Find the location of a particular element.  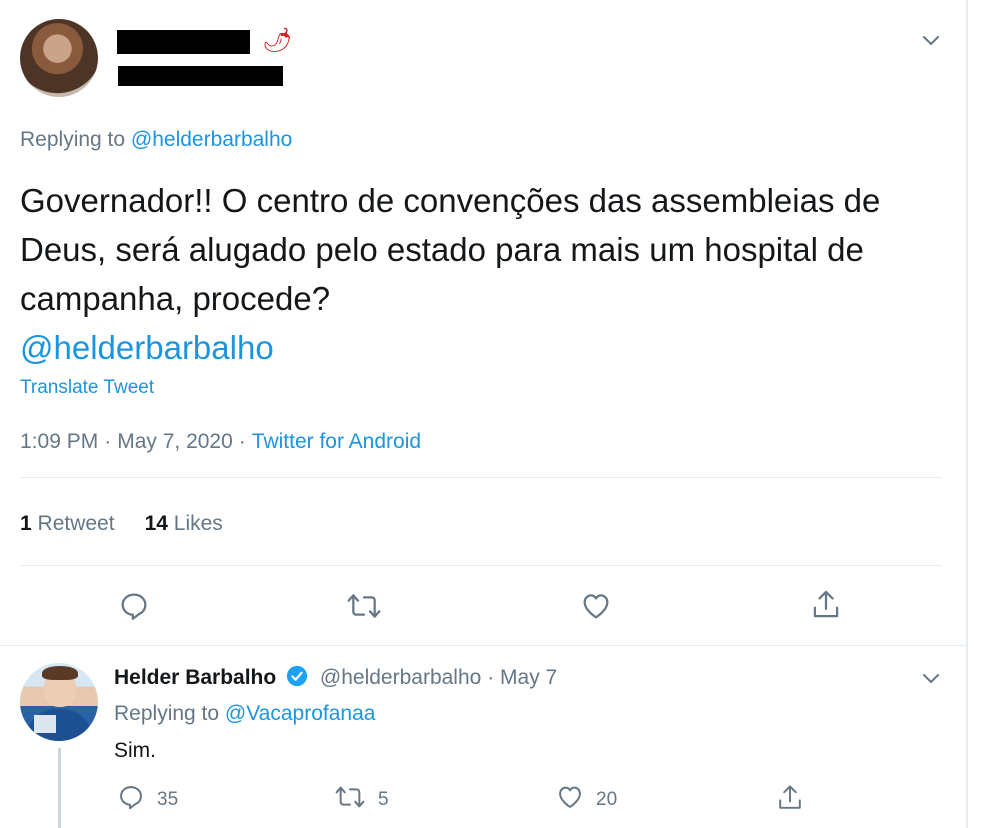

tweet-date: May 7 is located at coordinates (528, 677).